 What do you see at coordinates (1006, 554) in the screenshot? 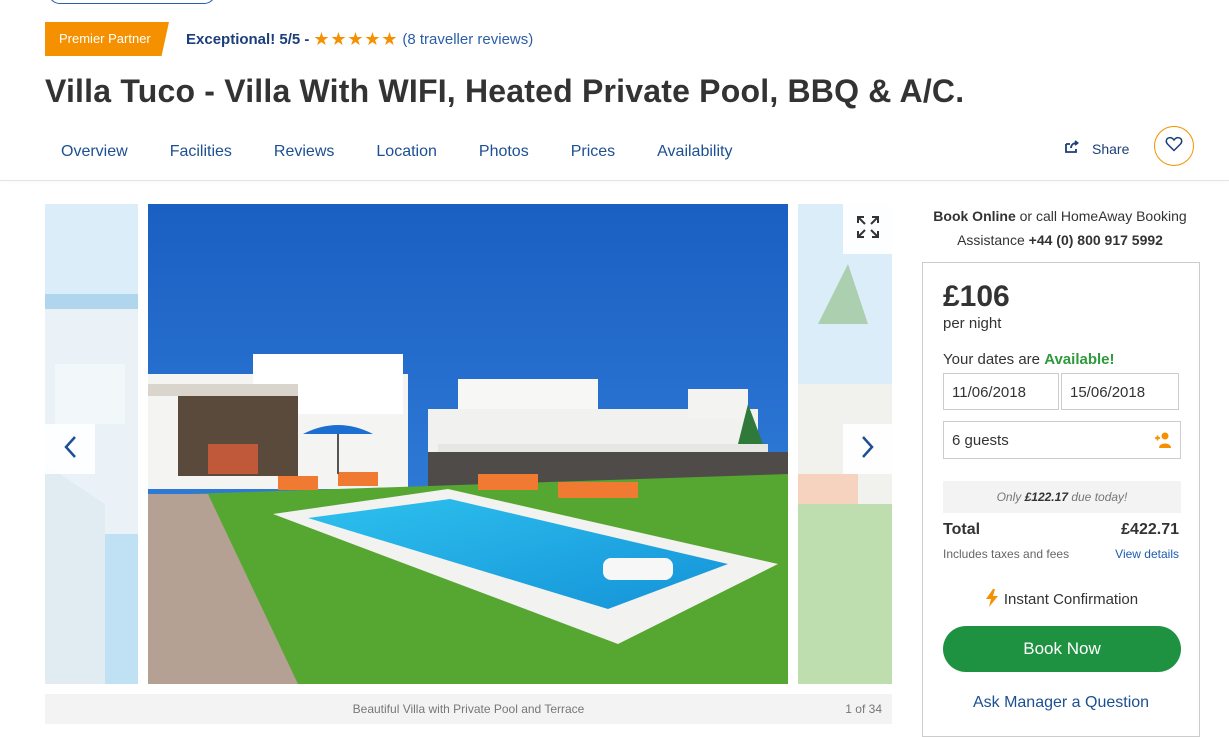
I see `taxes-note: Includes taxes and fees` at bounding box center [1006, 554].